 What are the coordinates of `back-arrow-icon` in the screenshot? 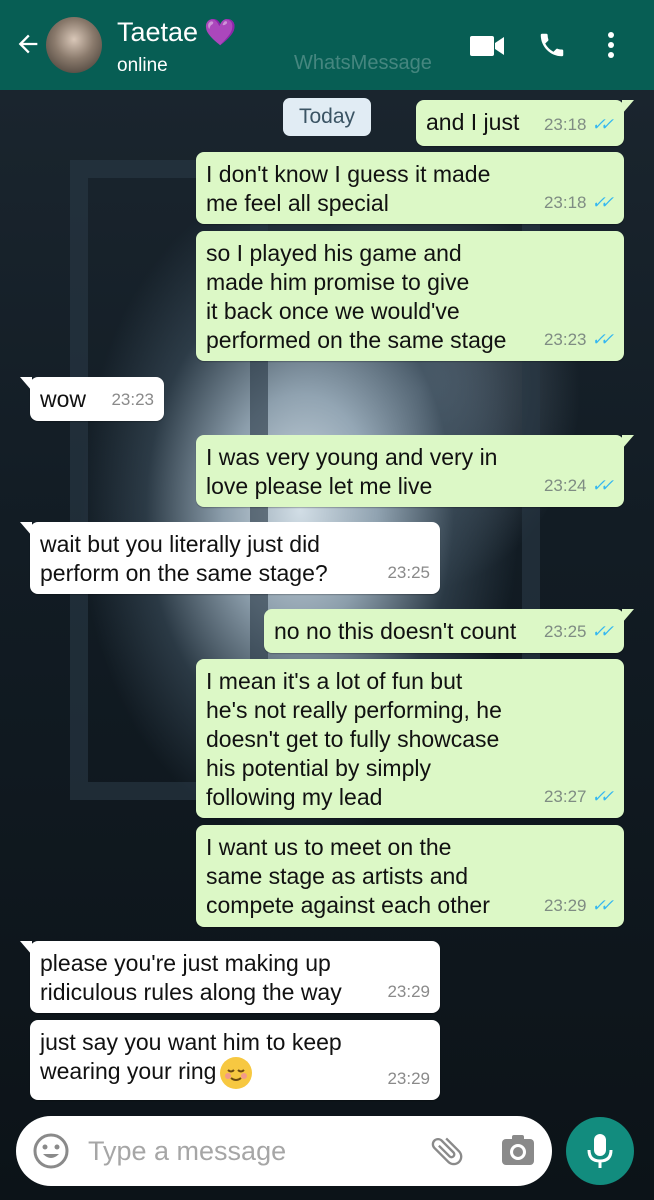 It's located at (28, 44).